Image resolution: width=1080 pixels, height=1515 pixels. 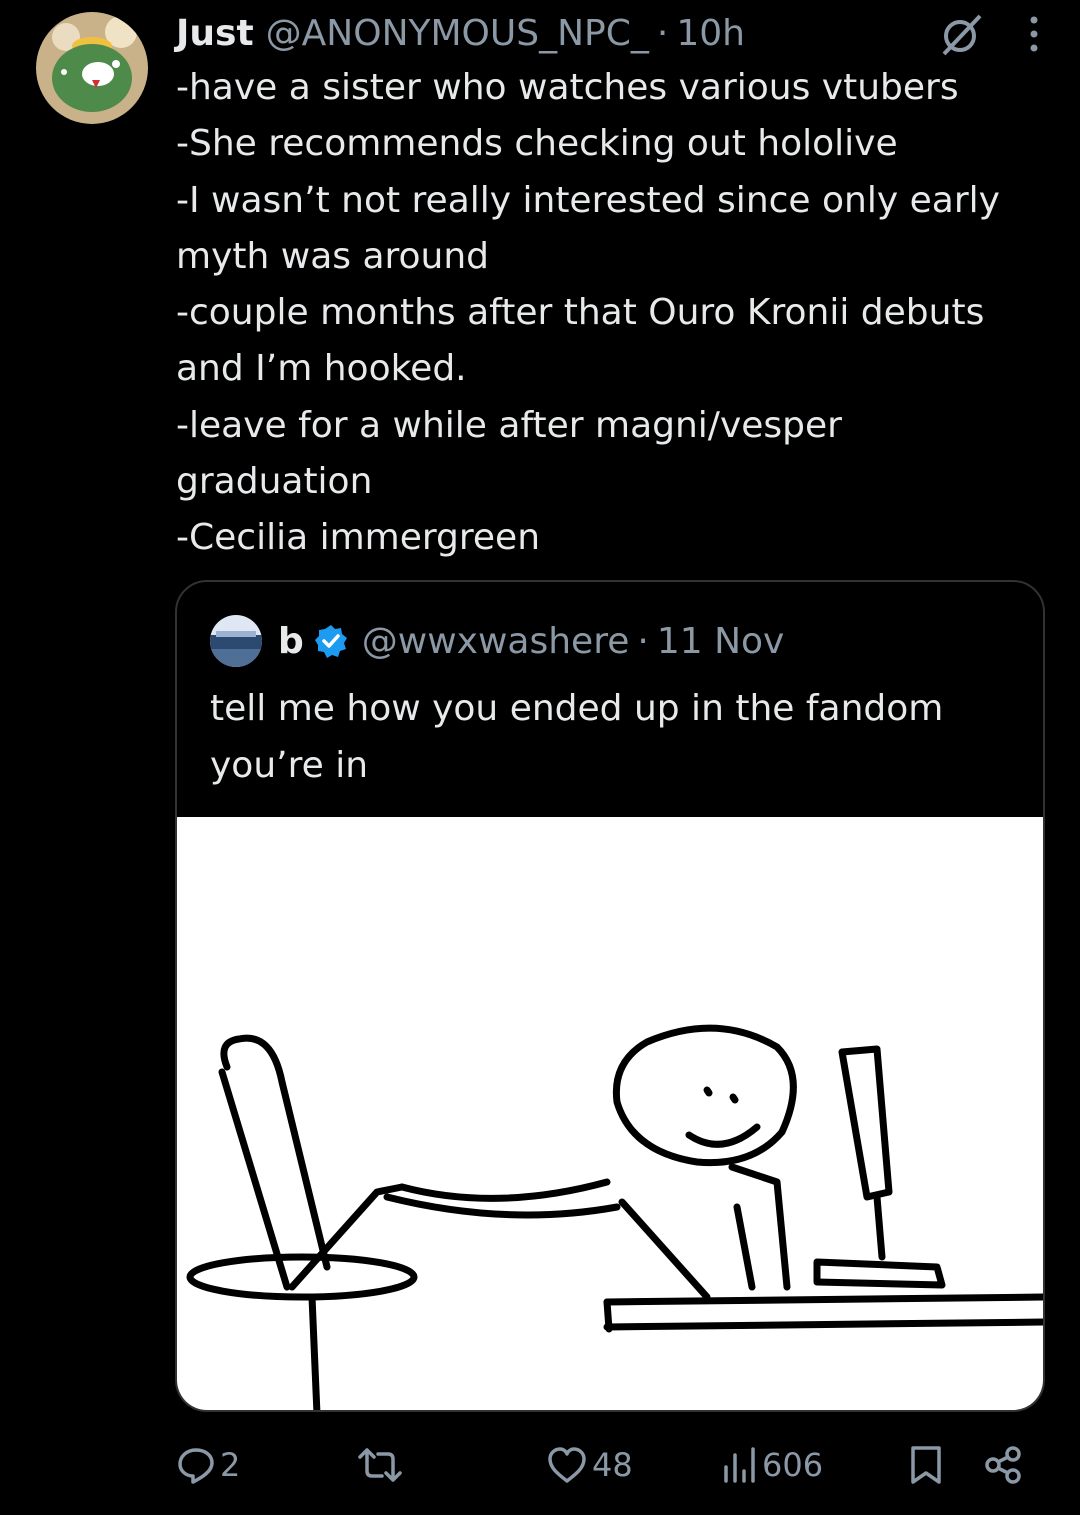 I want to click on author-avatar, so click(x=92, y=68).